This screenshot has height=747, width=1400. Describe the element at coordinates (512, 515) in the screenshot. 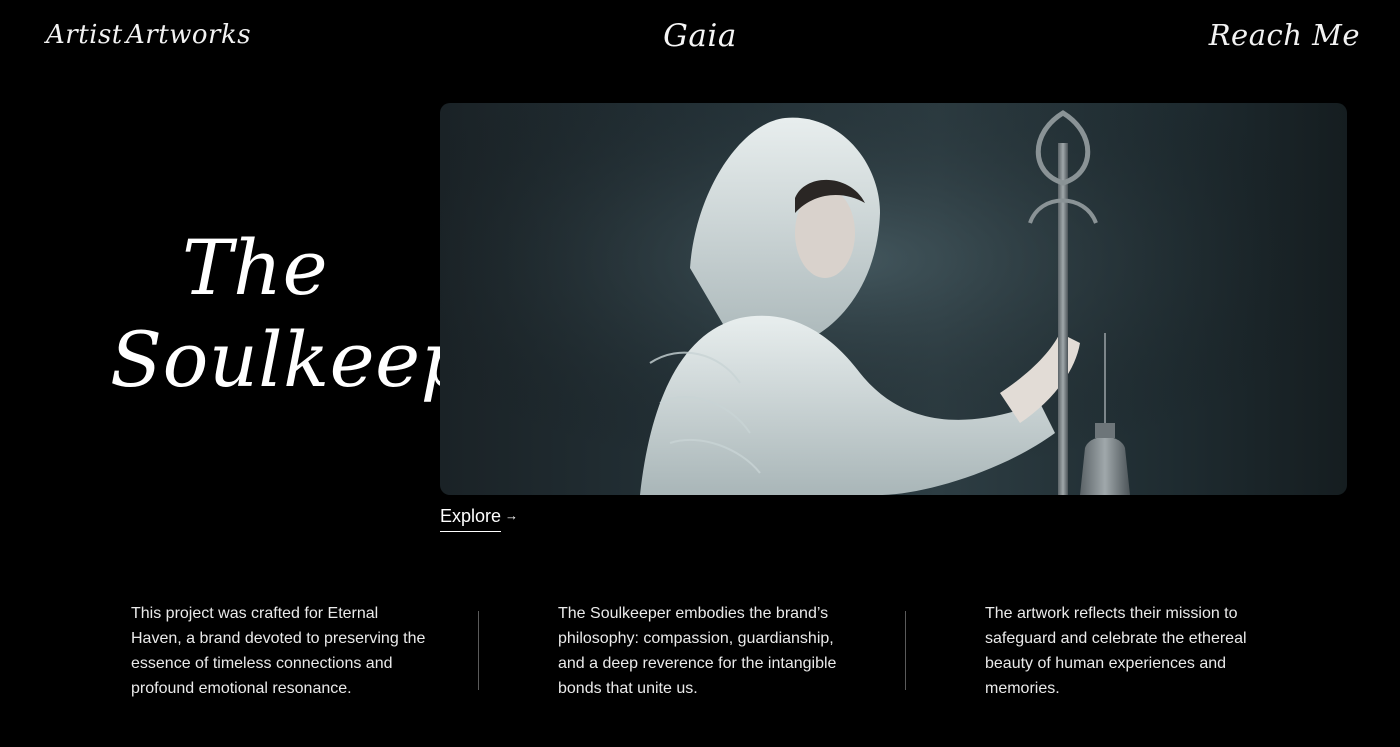

I see `arrow-right-icon: →` at that location.